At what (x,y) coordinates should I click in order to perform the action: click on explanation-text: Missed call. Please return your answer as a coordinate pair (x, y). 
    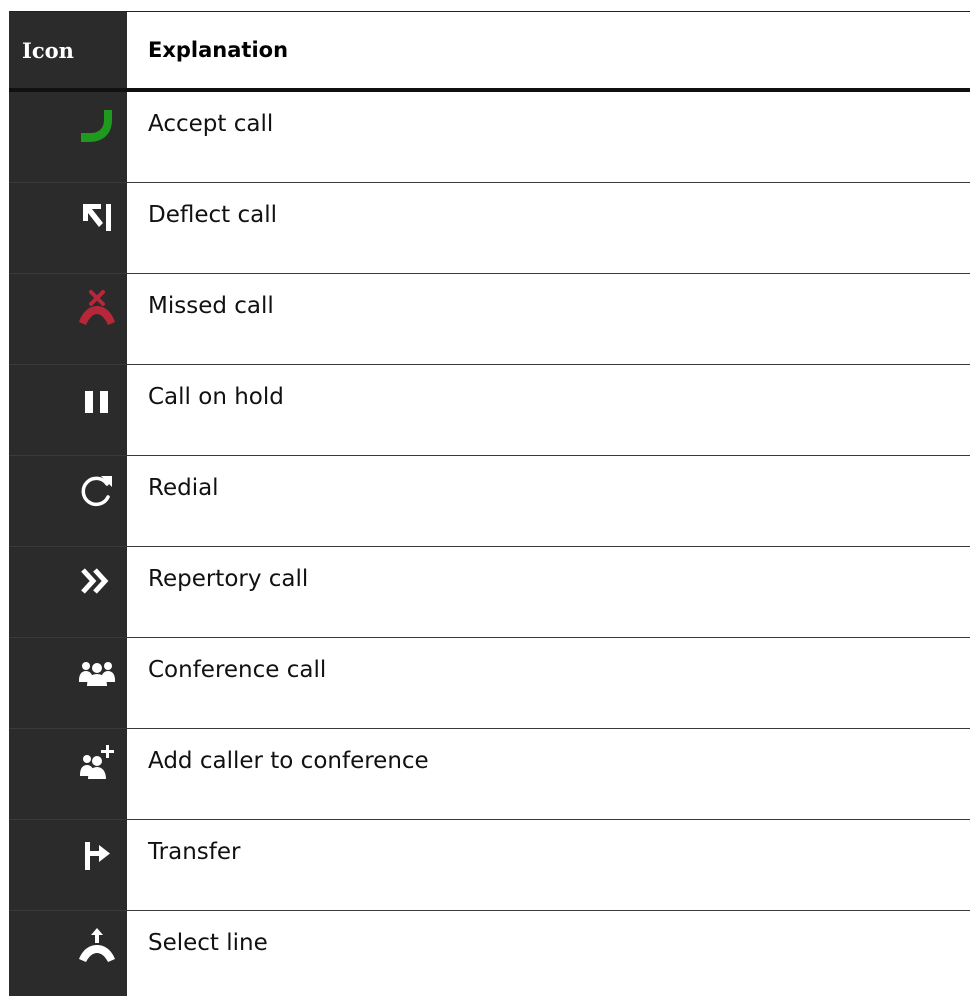
    Looking at the image, I should click on (548, 319).